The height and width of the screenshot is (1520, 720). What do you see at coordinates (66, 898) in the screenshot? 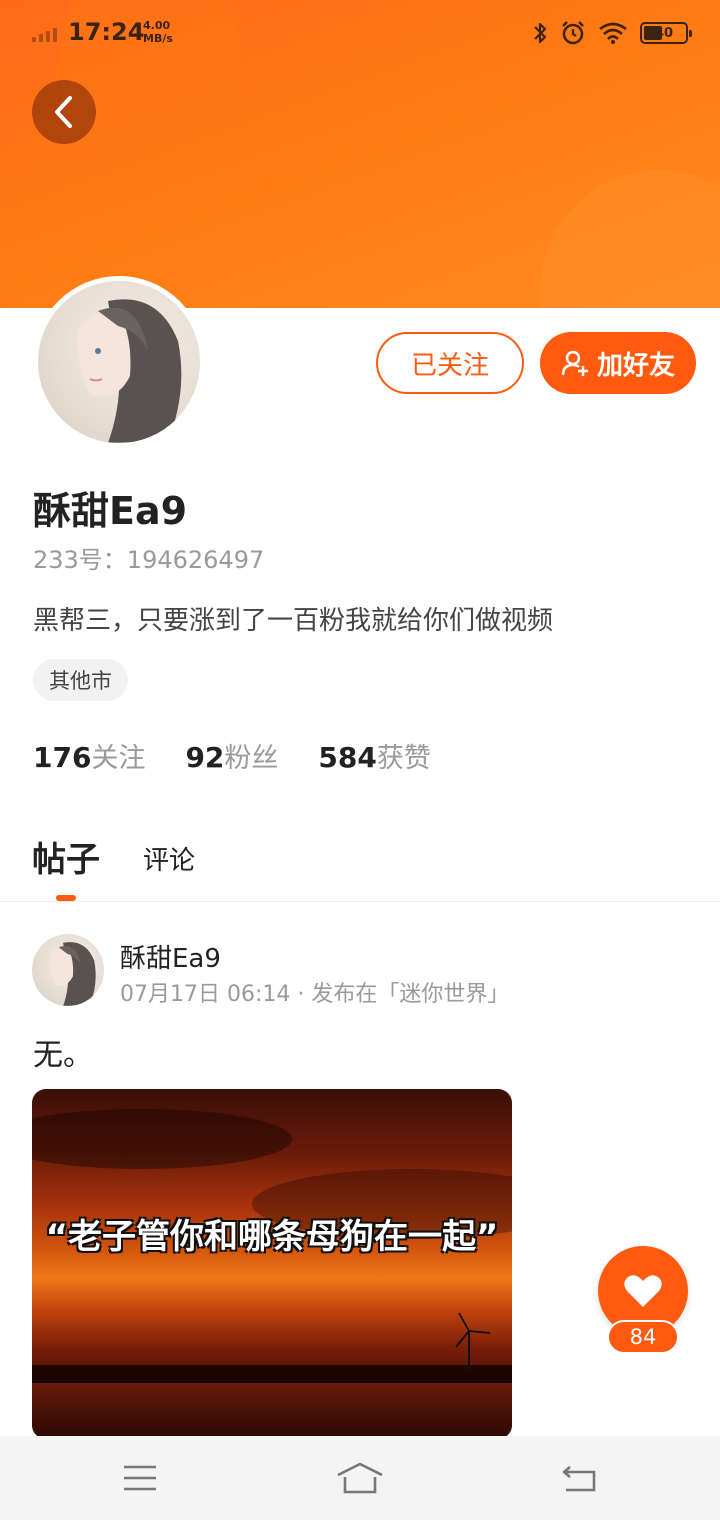
I see `active-tab-indicator` at bounding box center [66, 898].